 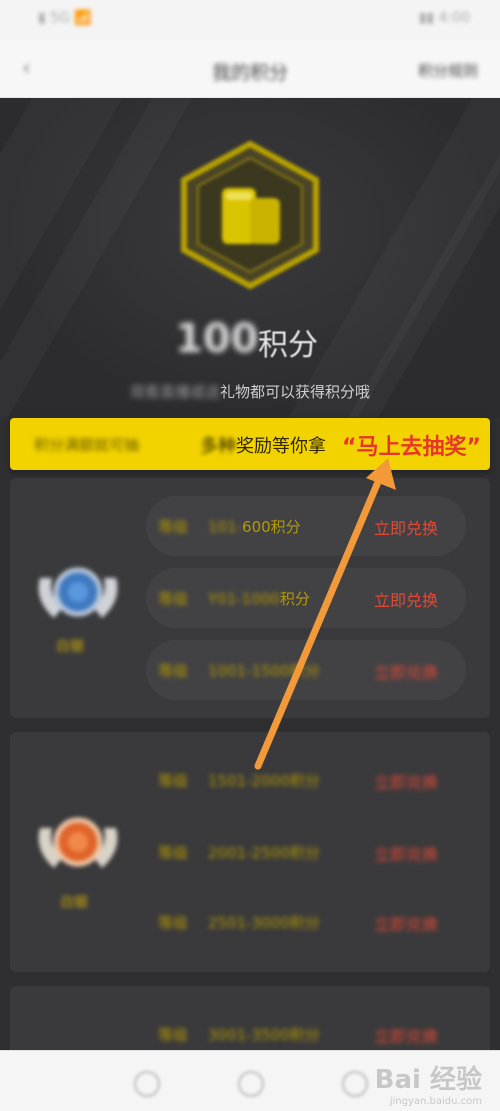 I want to click on nav-profile-icon, so click(x=355, y=1084).